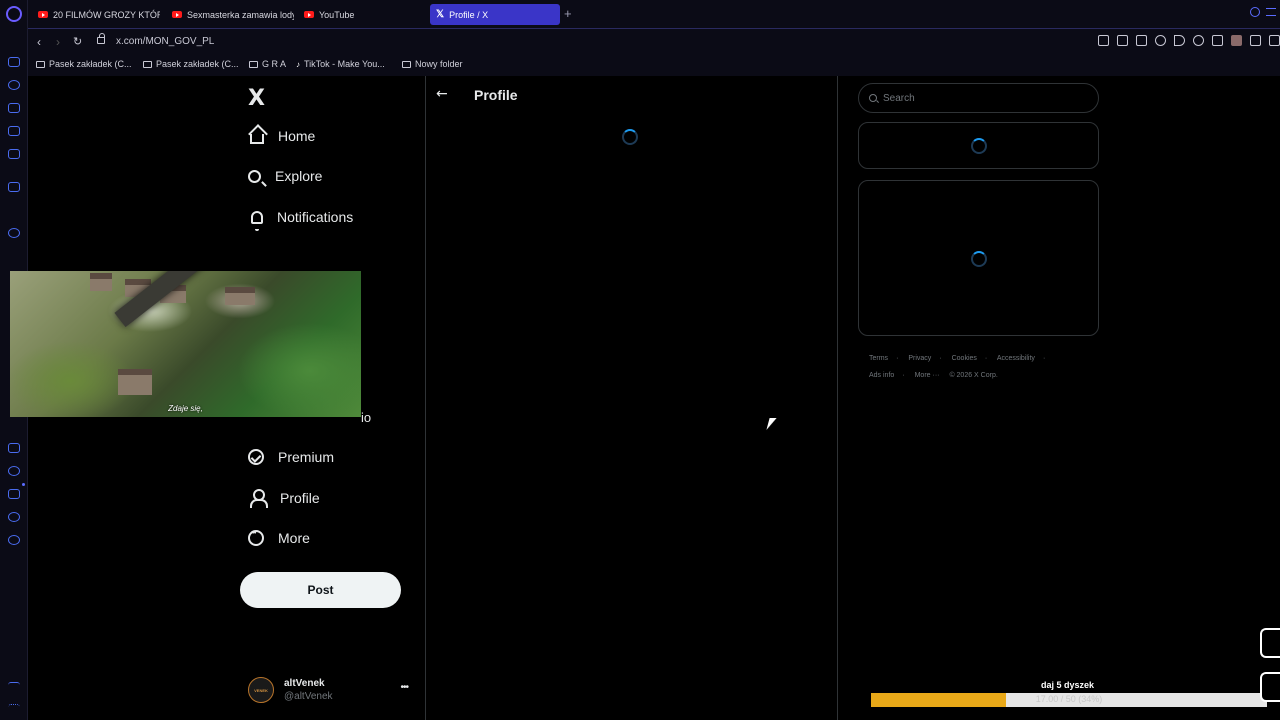 The height and width of the screenshot is (720, 1280). I want to click on back-icon: ‹, so click(39, 42).